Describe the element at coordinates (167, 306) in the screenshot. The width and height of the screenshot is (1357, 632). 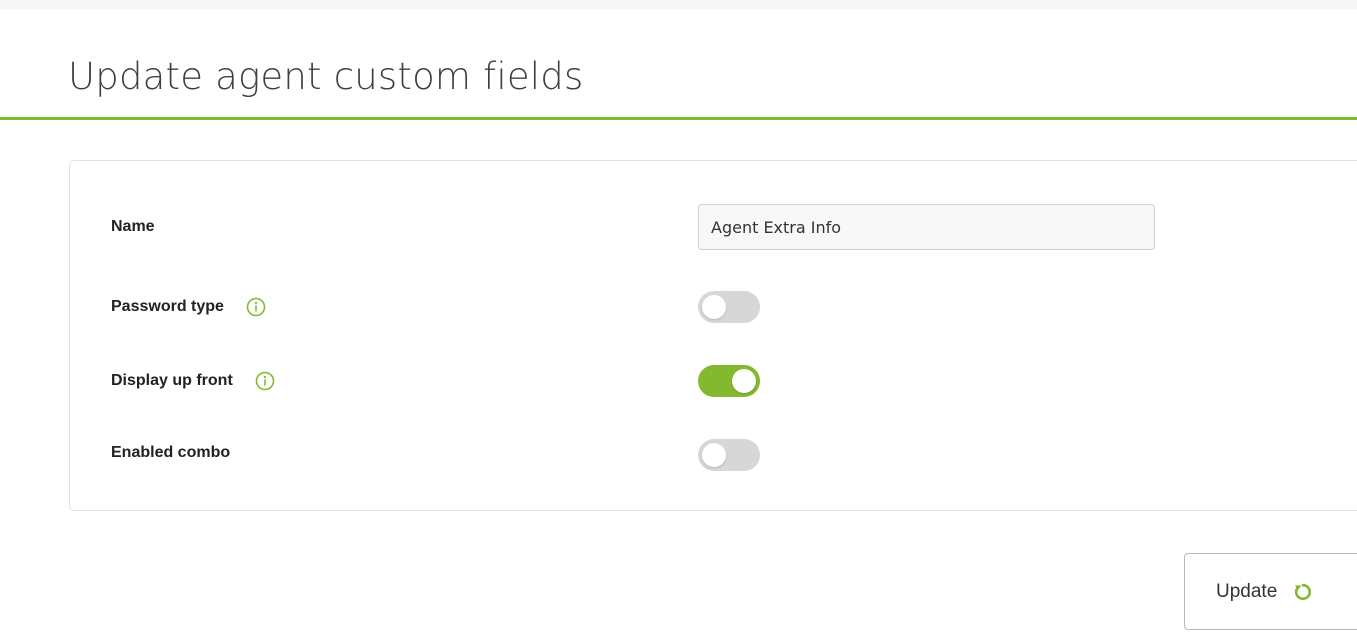
I see `password-type-label-text: Password type` at that location.